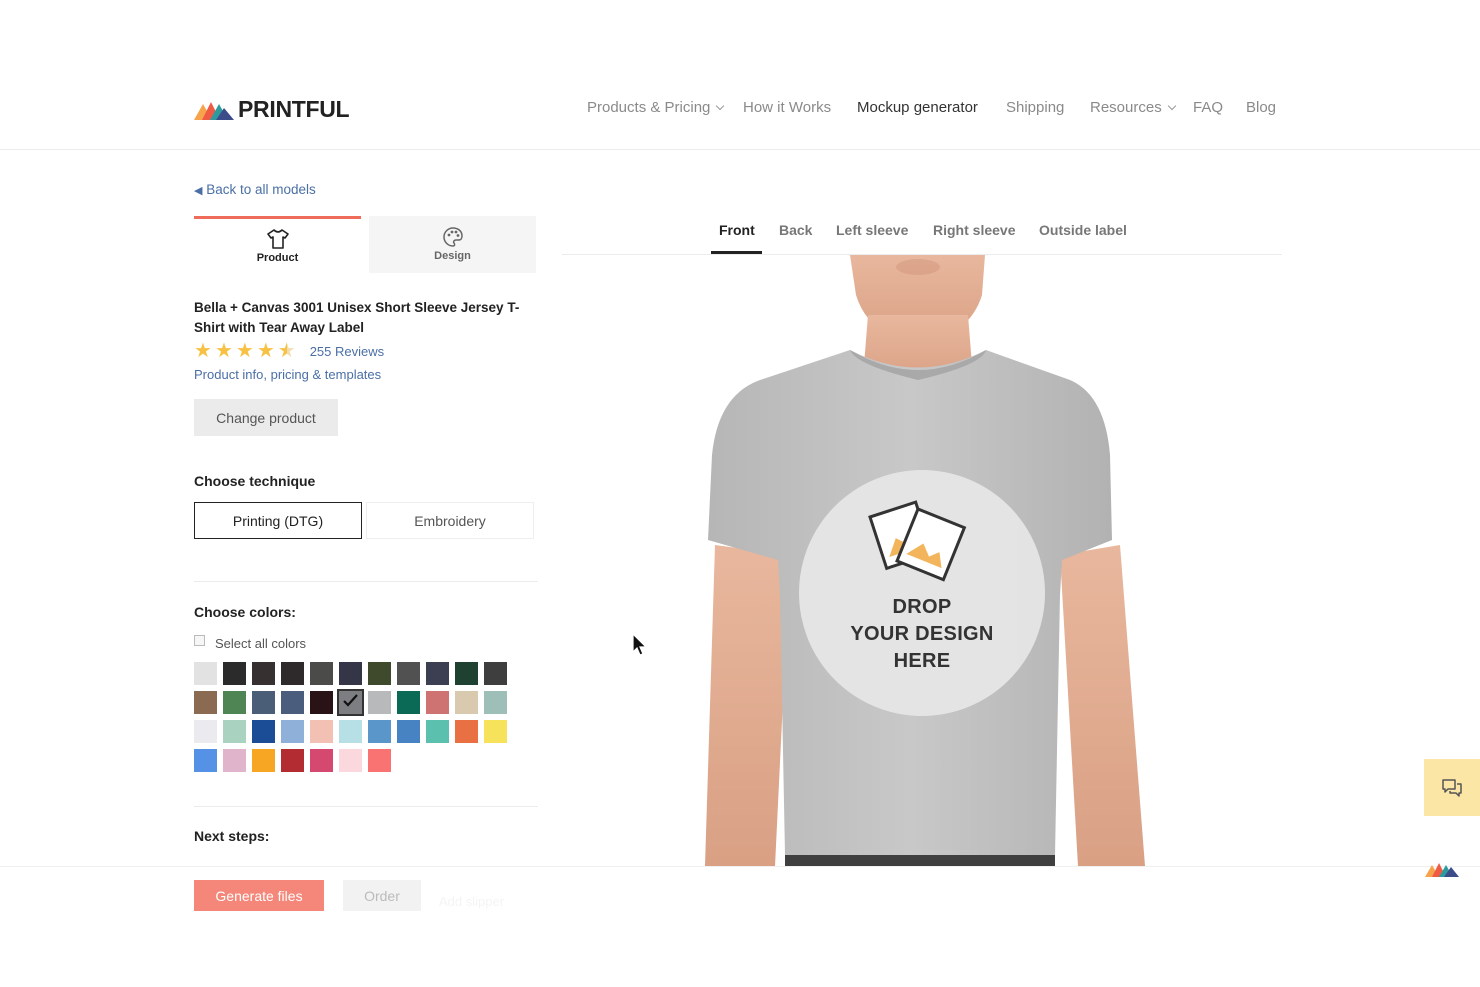 This screenshot has width=1480, height=987. What do you see at coordinates (450, 520) in the screenshot?
I see `technique-embroidery-button: Embroidery` at bounding box center [450, 520].